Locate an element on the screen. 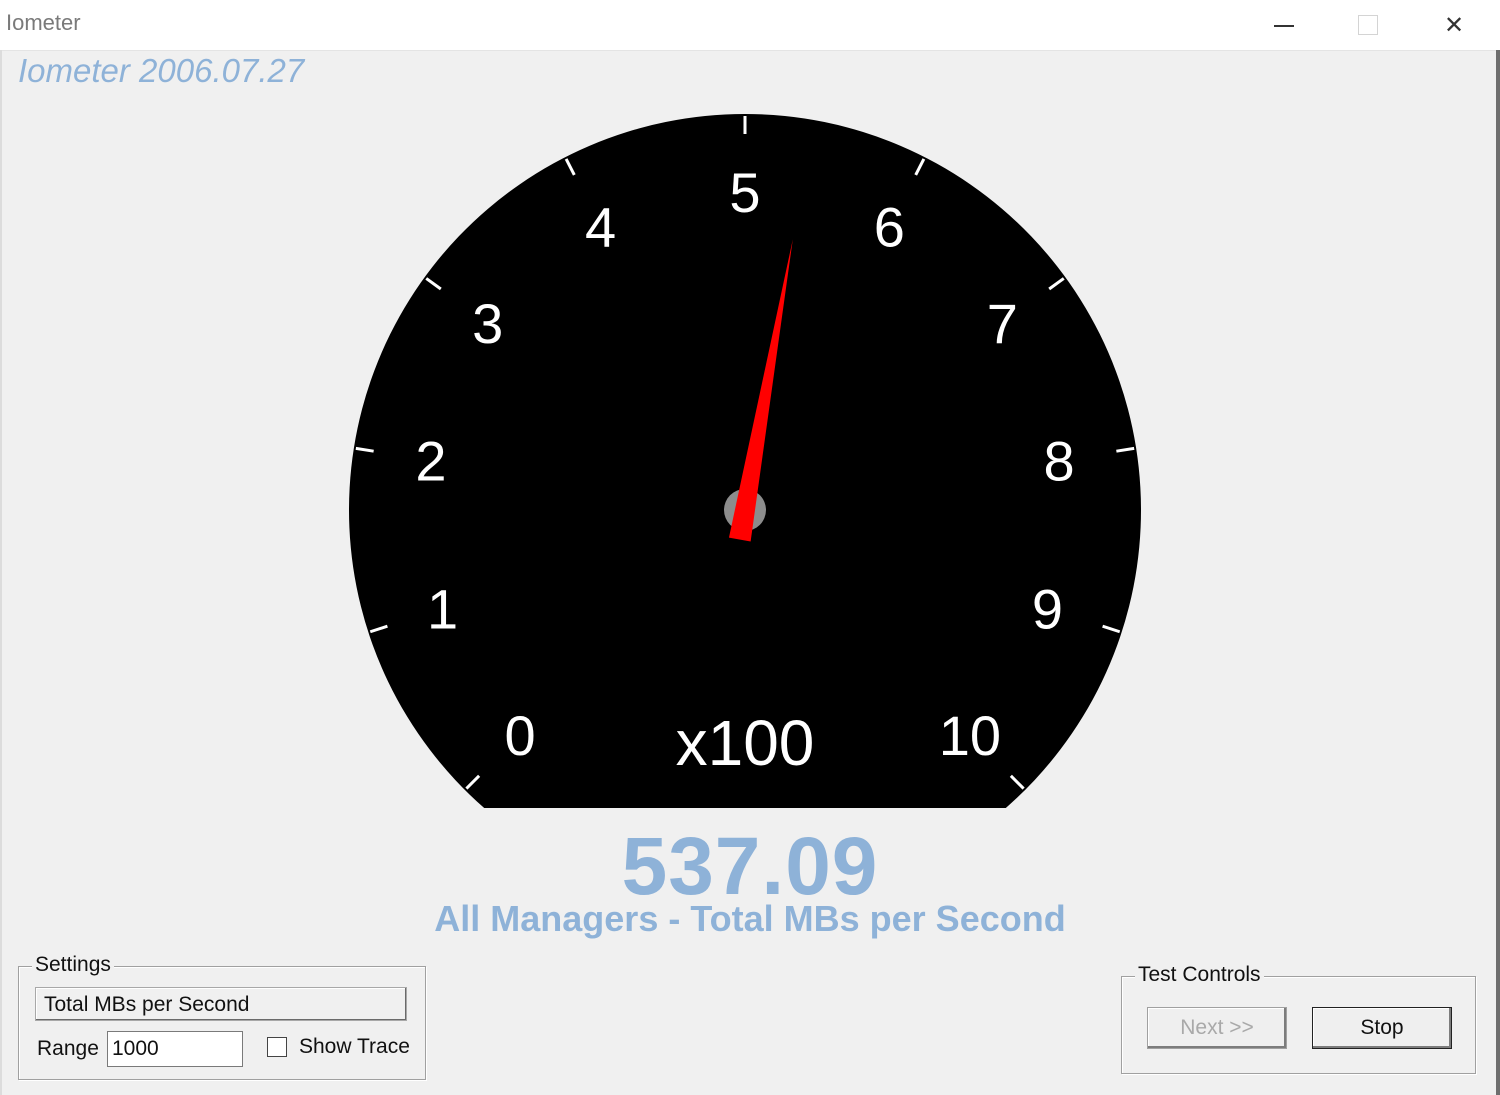 The width and height of the screenshot is (1500, 1095). gauge-scale-label: 4 is located at coordinates (600, 227).